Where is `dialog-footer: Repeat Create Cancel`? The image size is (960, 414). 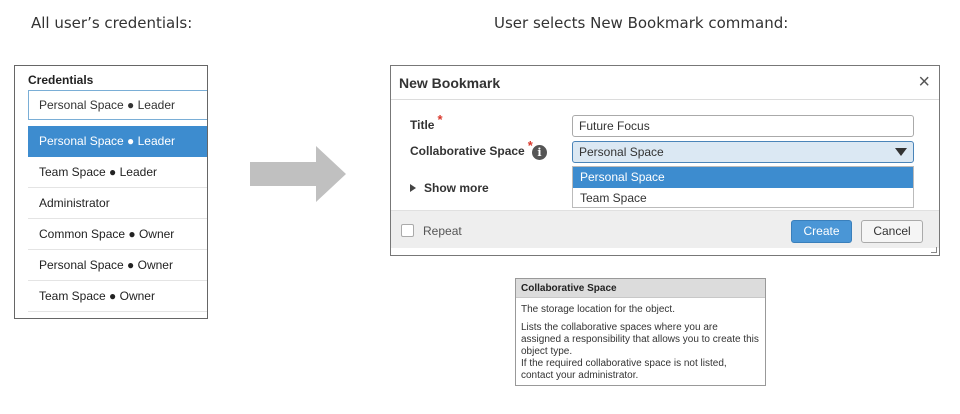 dialog-footer: Repeat Create Cancel is located at coordinates (665, 229).